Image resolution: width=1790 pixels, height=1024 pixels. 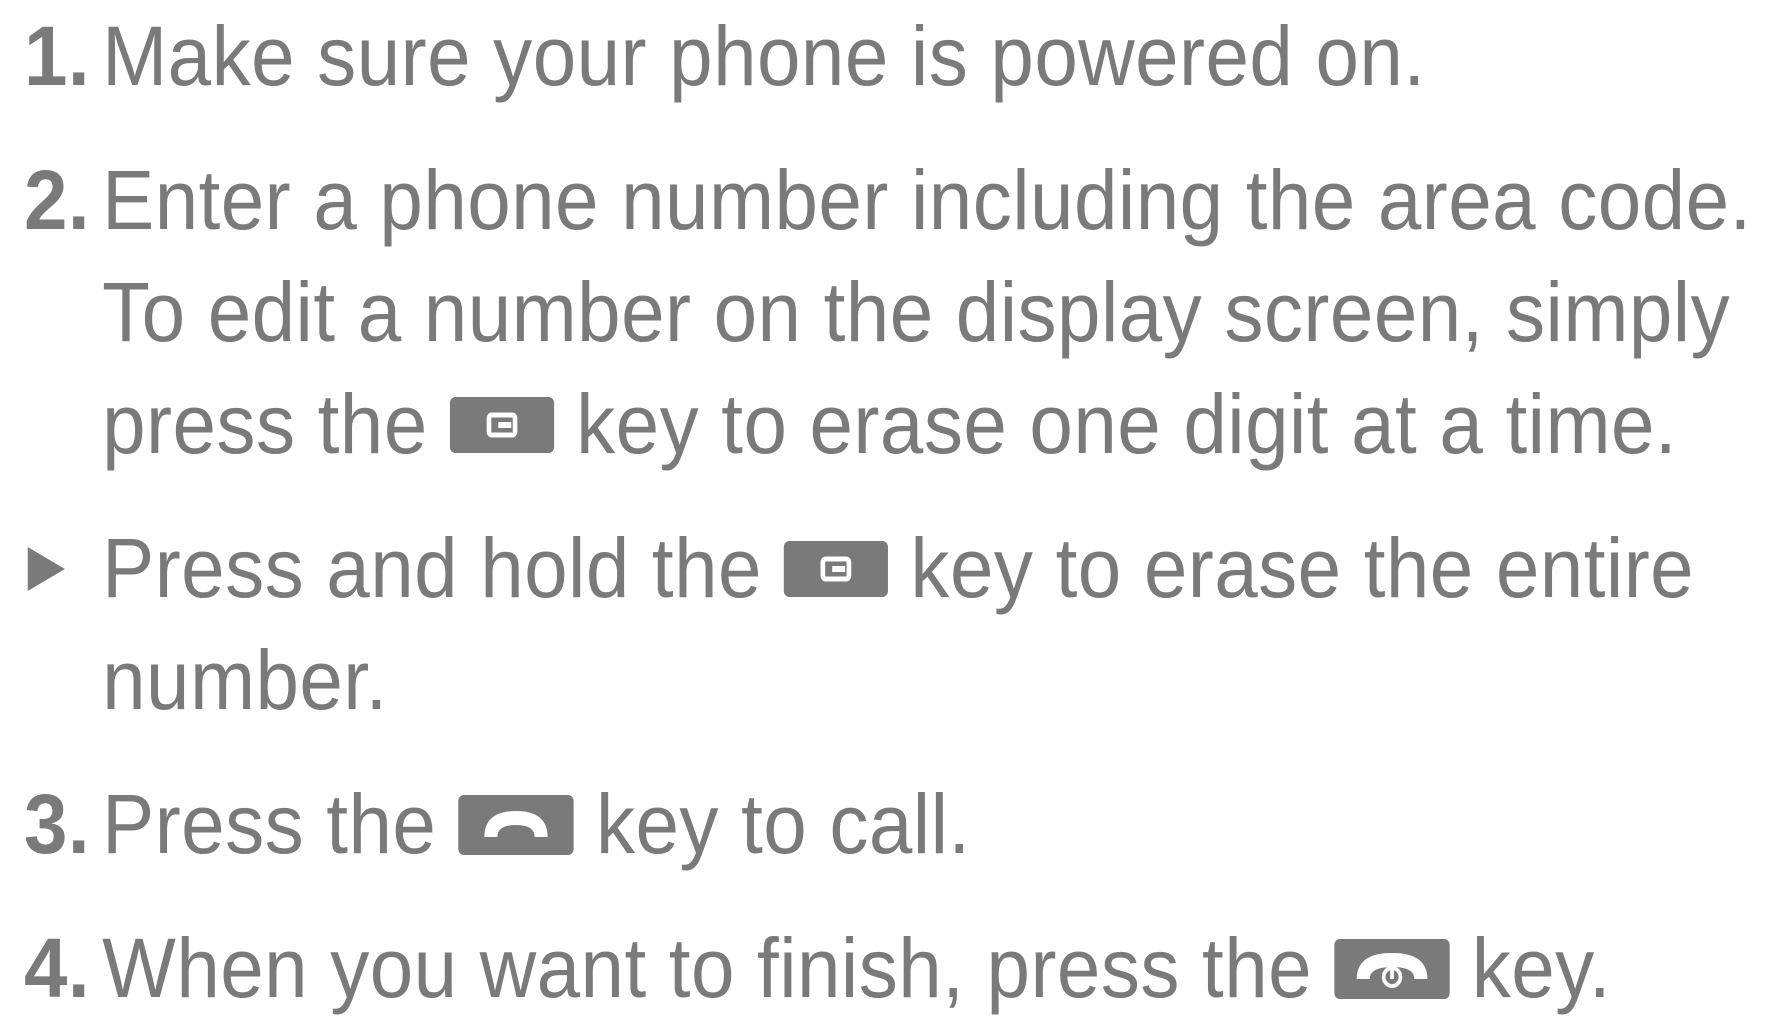 What do you see at coordinates (783, 824) in the screenshot?
I see `step-text: key to call.` at bounding box center [783, 824].